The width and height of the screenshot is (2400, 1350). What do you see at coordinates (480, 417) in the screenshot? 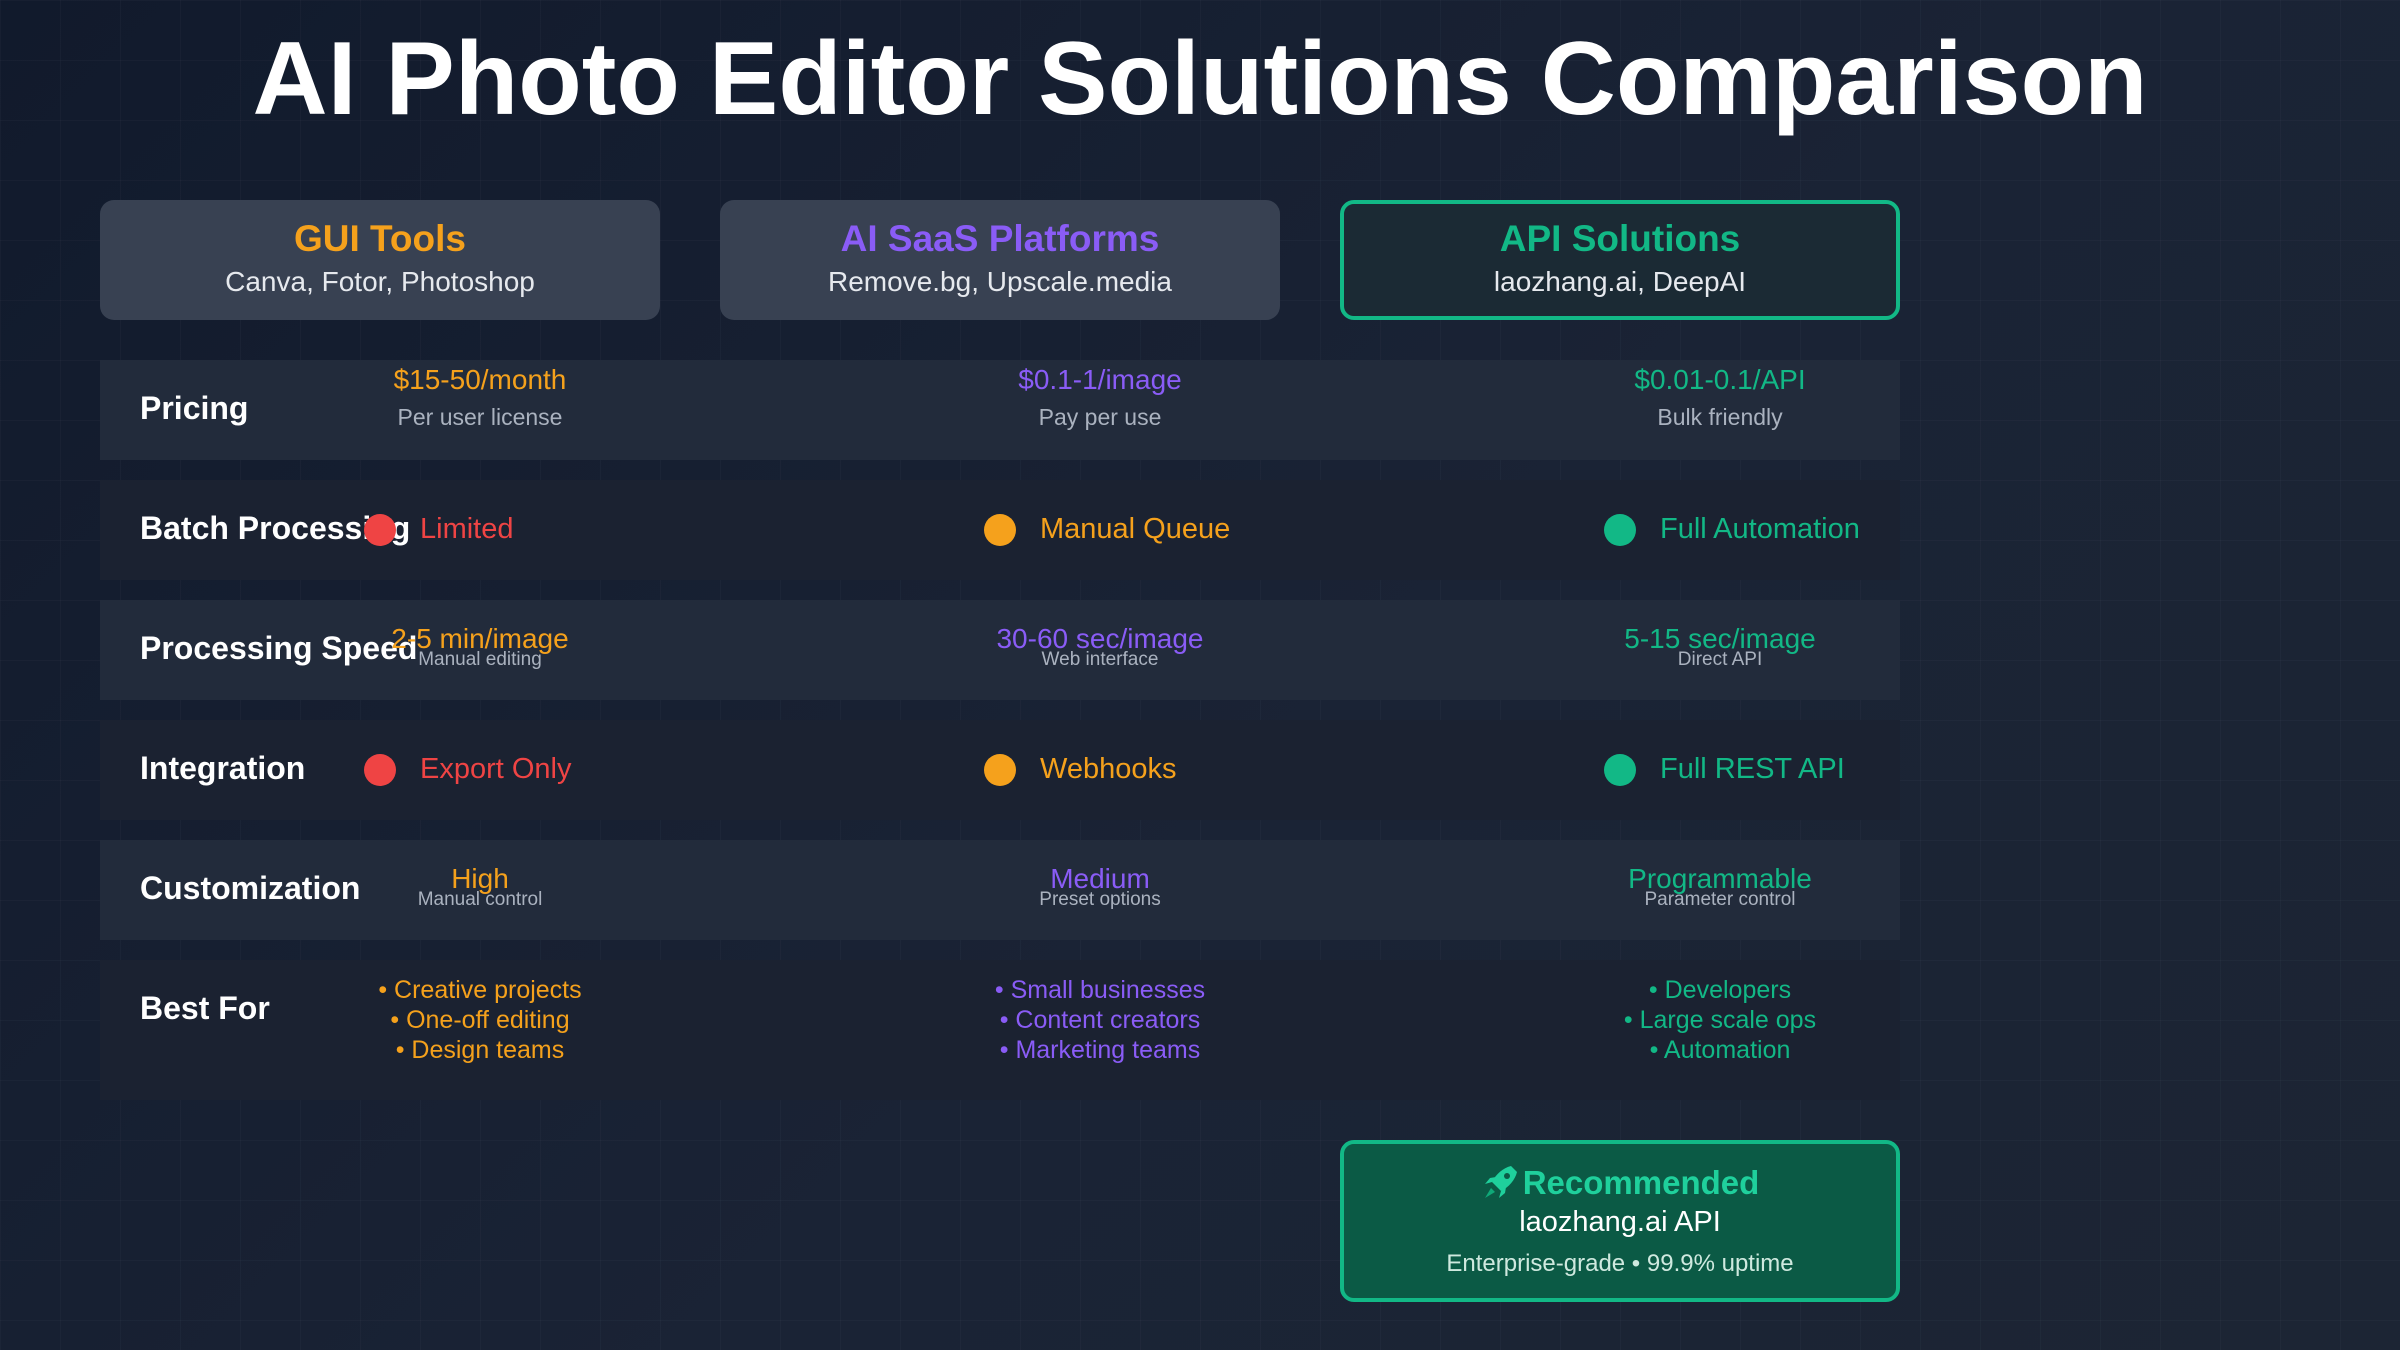
I see `cell-note: Per user license` at bounding box center [480, 417].